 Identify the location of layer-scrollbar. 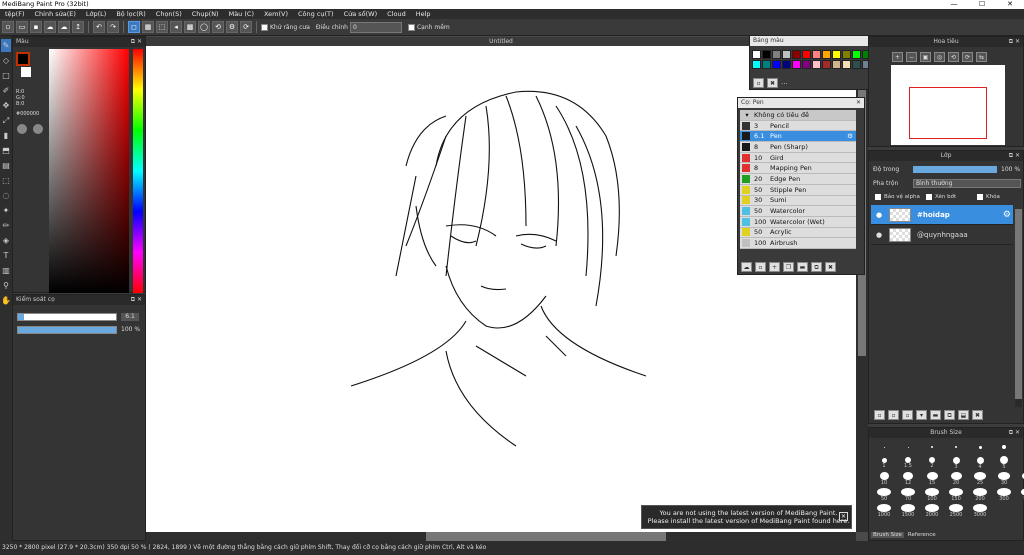
(1018, 308).